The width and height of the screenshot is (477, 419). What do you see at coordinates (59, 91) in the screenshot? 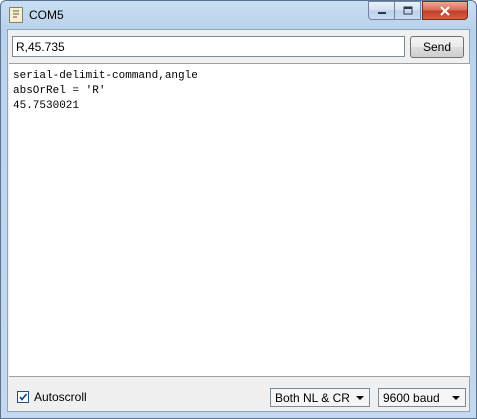
I see `output-line: absOrRel = 'R'` at bounding box center [59, 91].